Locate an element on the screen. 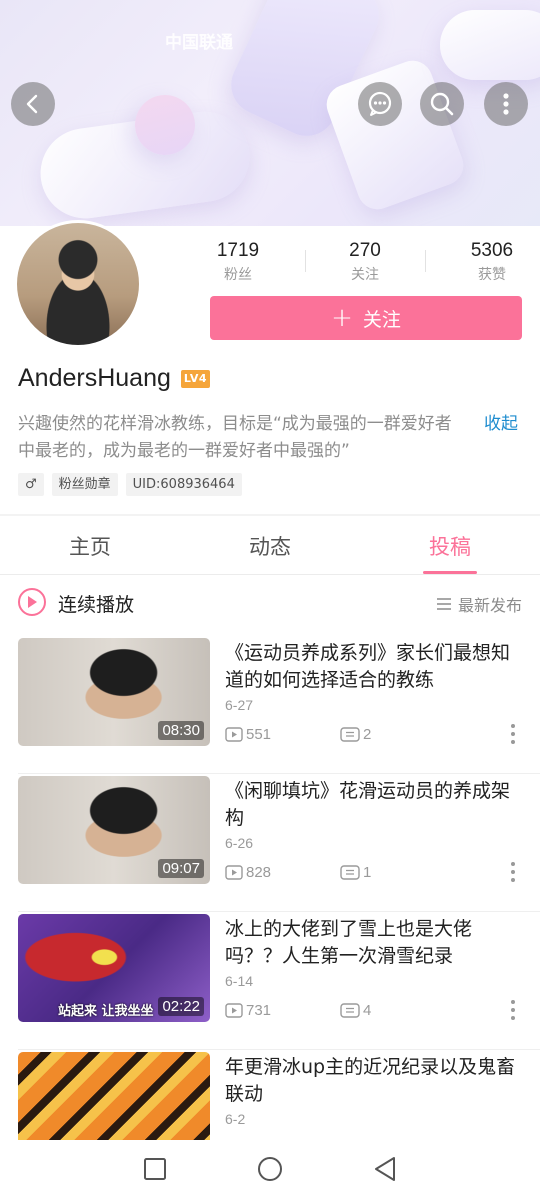 This screenshot has height=1200, width=540. video-meta: 731 4 is located at coordinates (298, 1010).